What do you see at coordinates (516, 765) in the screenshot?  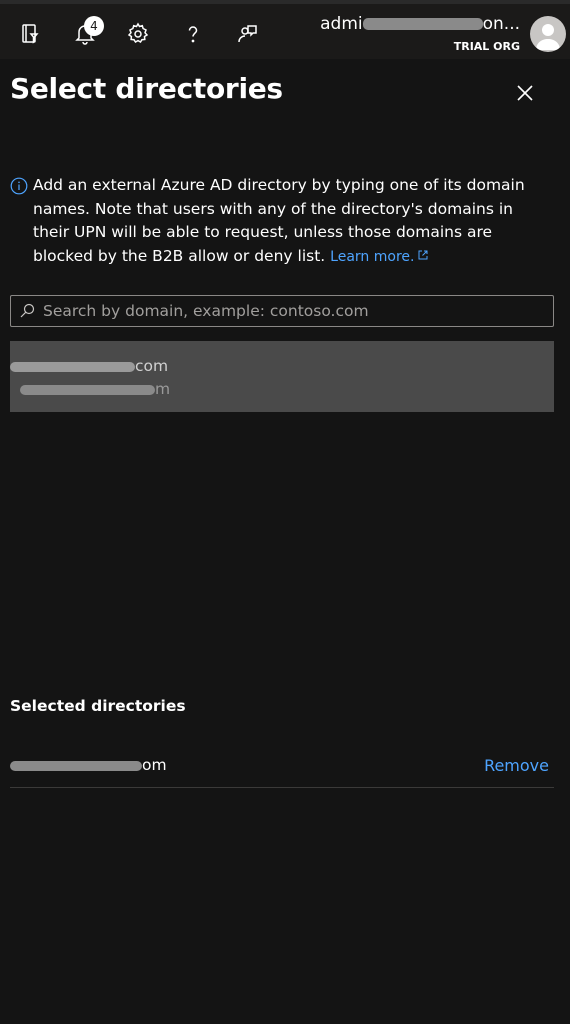 I see `remove-button: Remove` at bounding box center [516, 765].